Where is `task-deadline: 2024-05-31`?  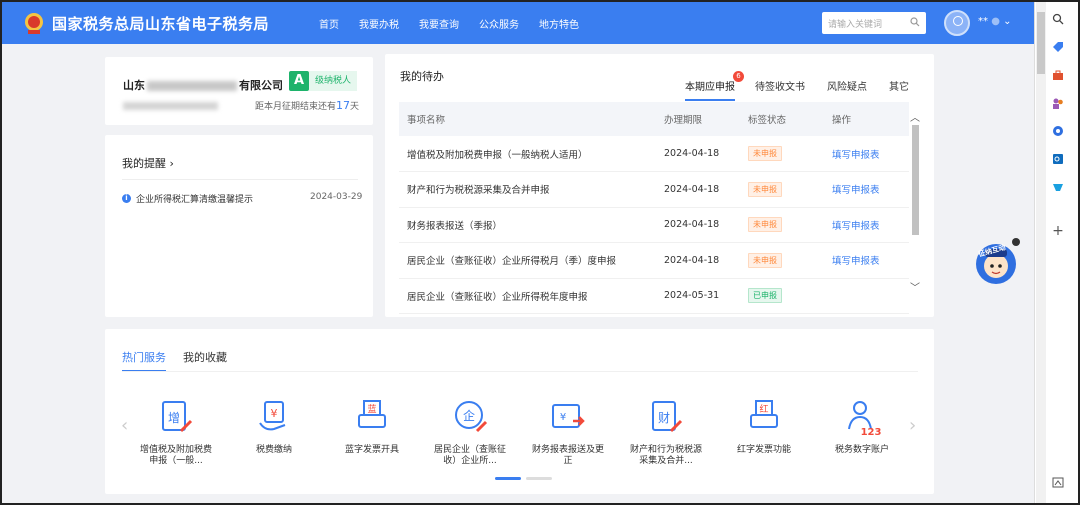 task-deadline: 2024-05-31 is located at coordinates (698, 296).